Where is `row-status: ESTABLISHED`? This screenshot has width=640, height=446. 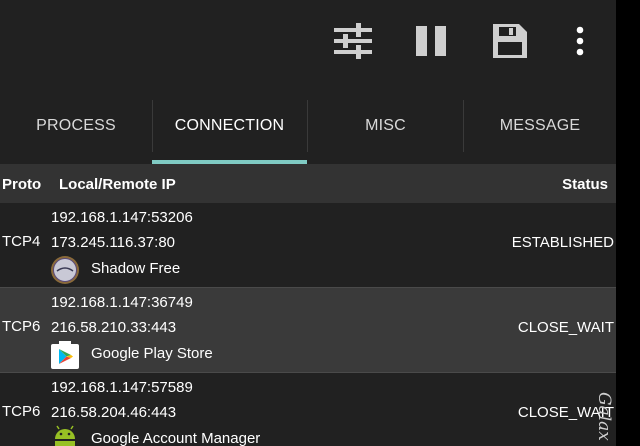
row-status: ESTABLISHED is located at coordinates (562, 242).